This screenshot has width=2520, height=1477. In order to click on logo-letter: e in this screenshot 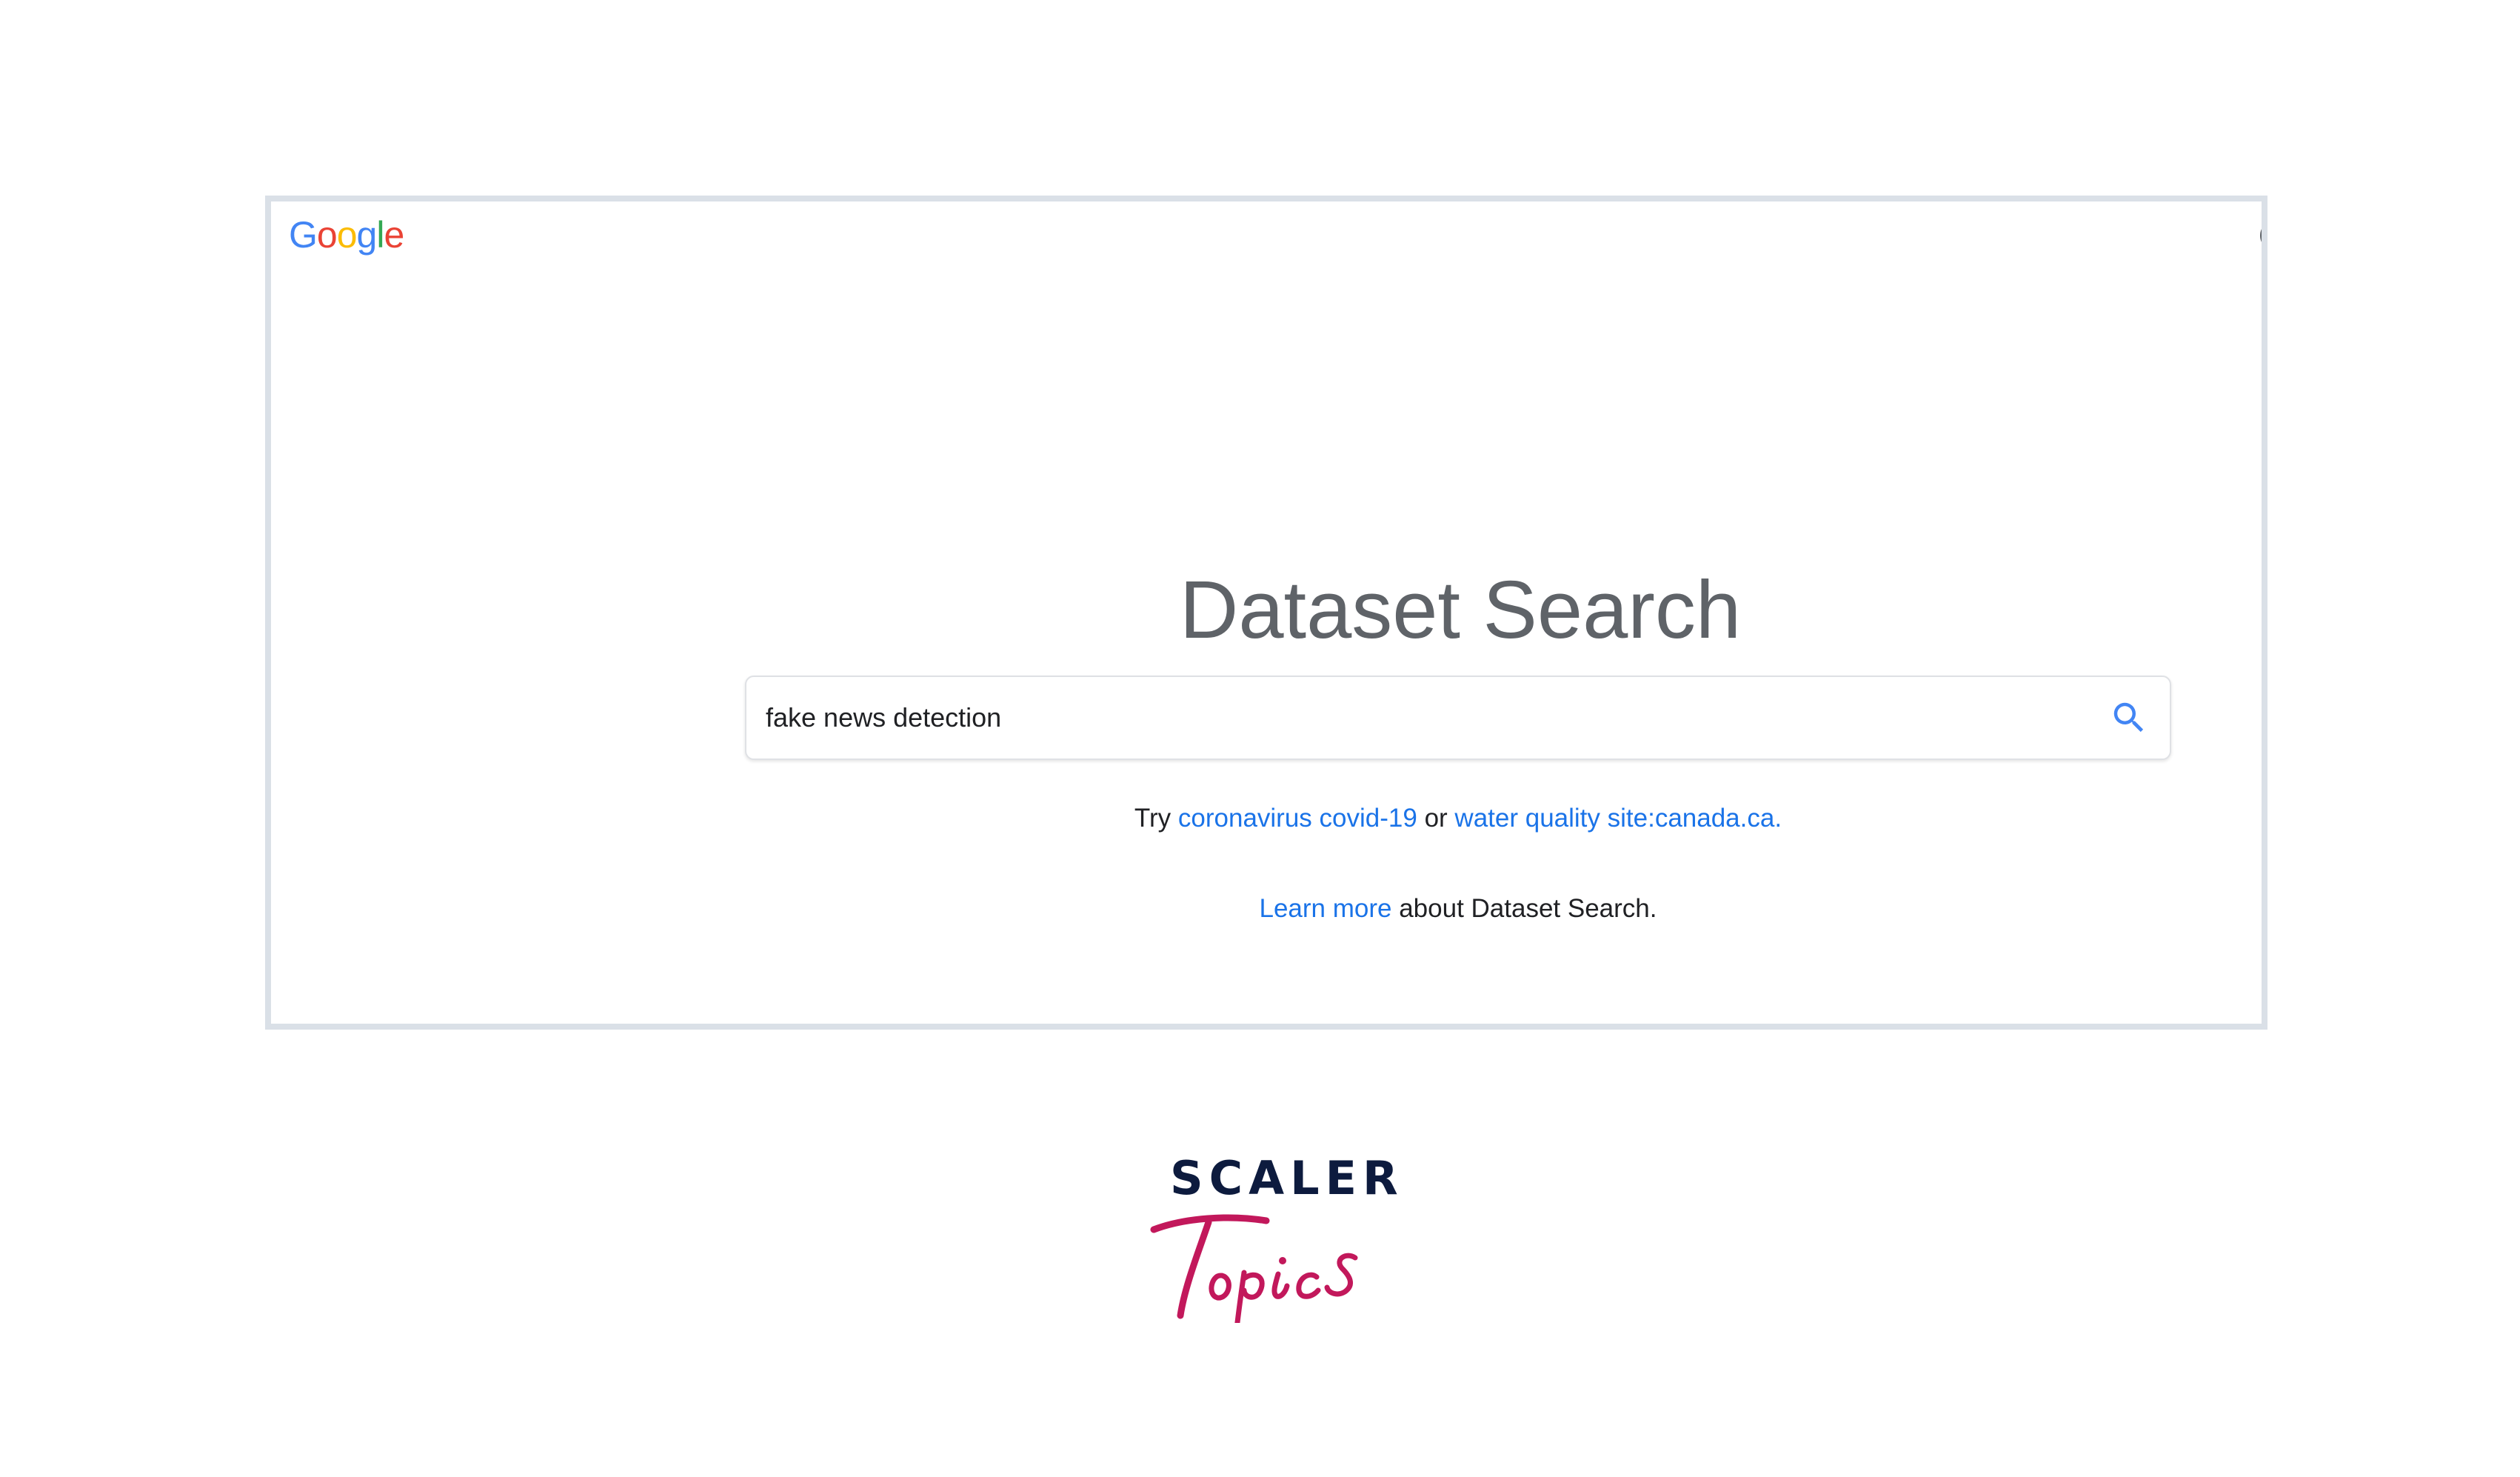, I will do `click(394, 235)`.